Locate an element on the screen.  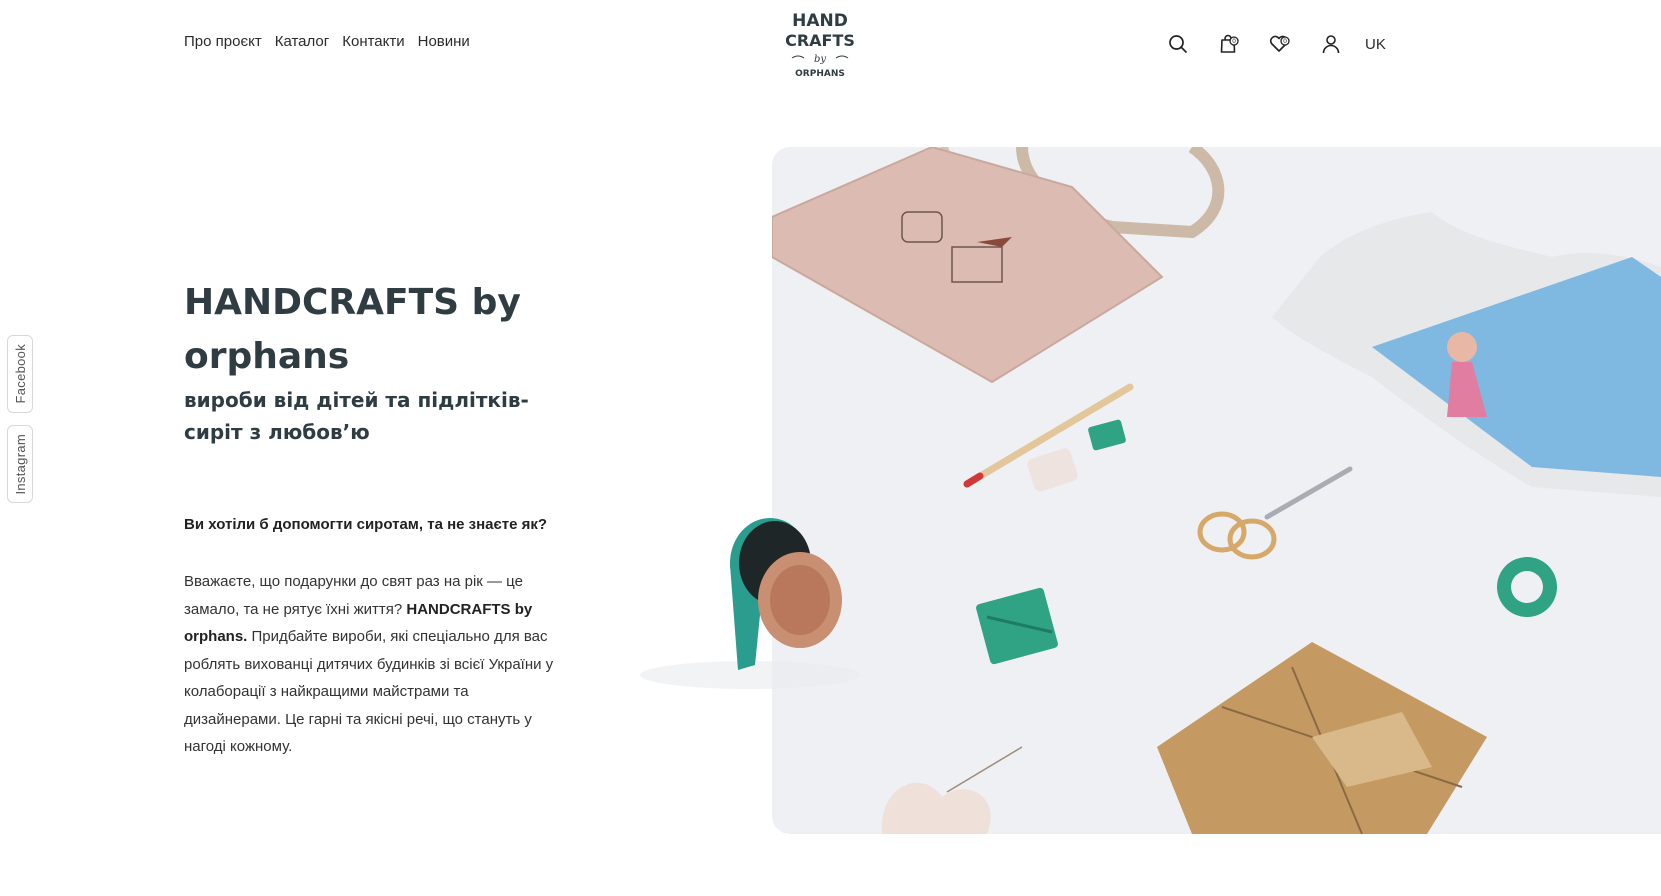
language-switcher: UK is located at coordinates (1375, 44).